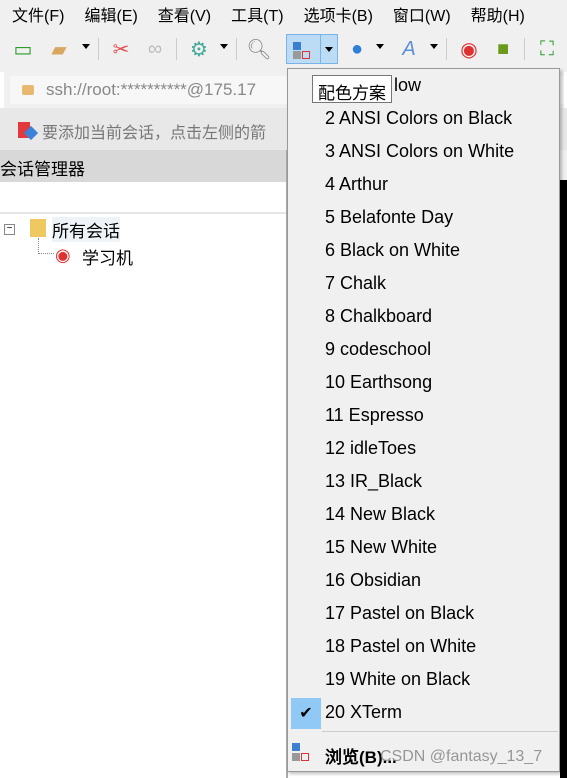  I want to click on menu-item: 9 codeschool, so click(423, 350).